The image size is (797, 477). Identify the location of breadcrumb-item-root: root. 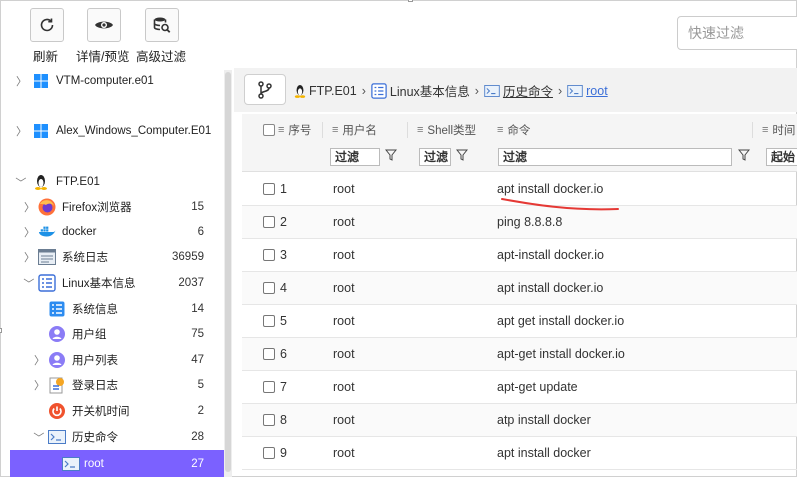
(597, 91).